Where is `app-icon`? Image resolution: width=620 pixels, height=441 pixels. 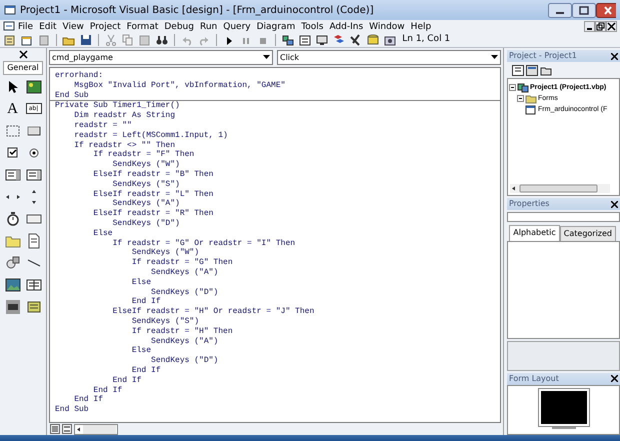 app-icon is located at coordinates (10, 10).